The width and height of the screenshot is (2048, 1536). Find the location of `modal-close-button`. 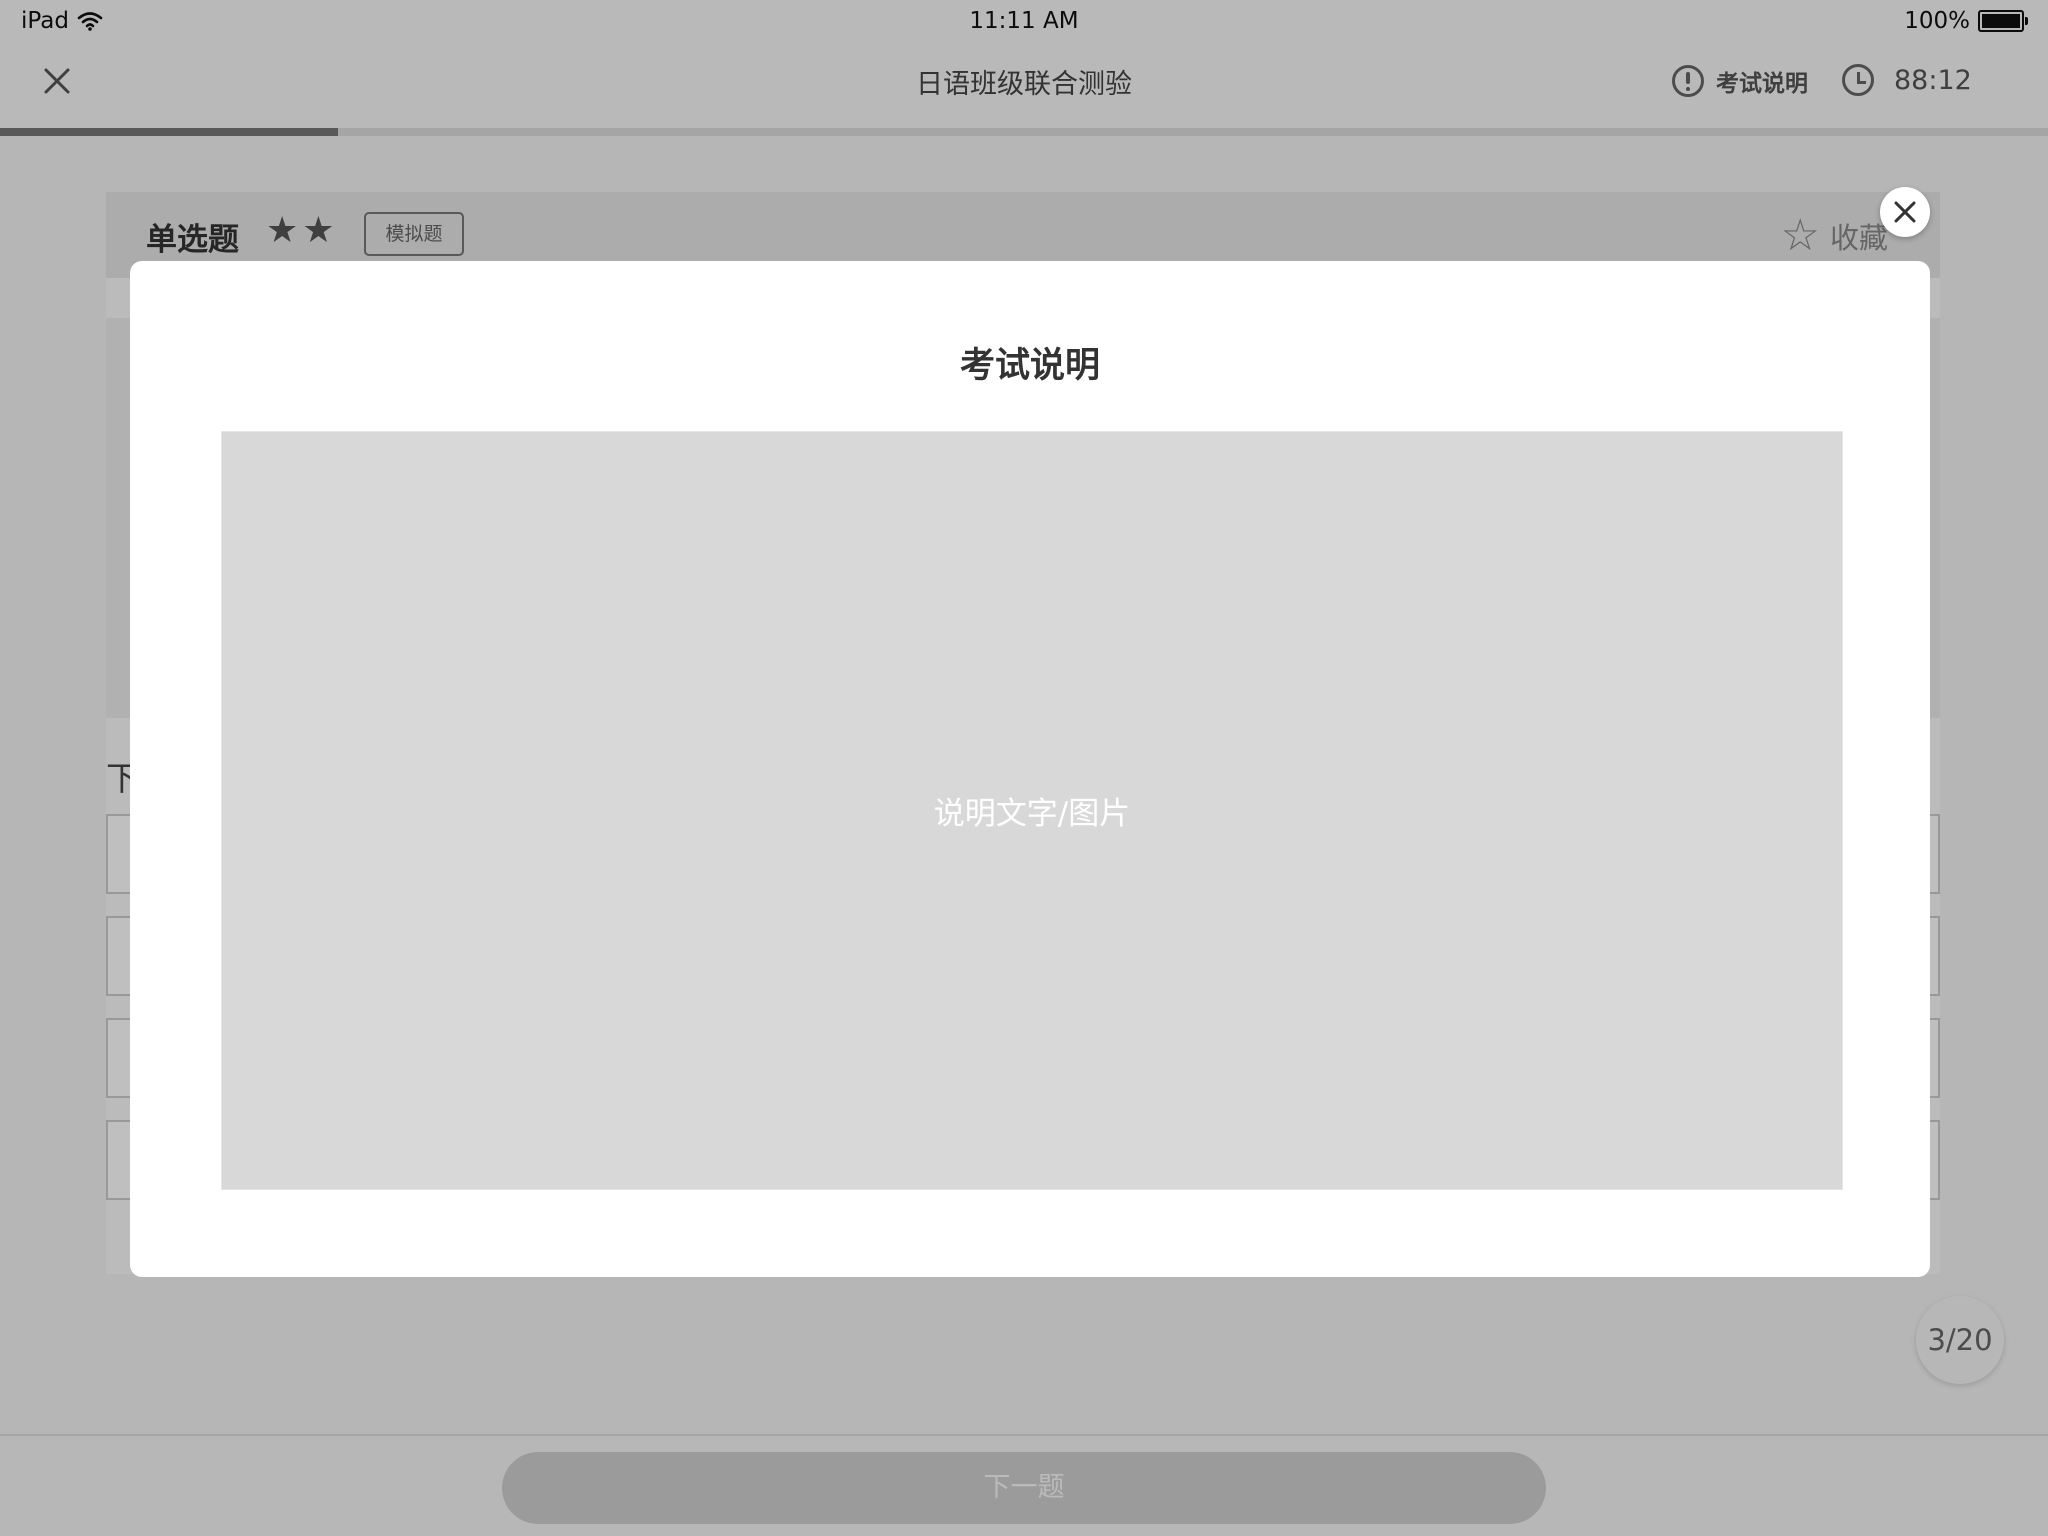

modal-close-button is located at coordinates (1905, 212).